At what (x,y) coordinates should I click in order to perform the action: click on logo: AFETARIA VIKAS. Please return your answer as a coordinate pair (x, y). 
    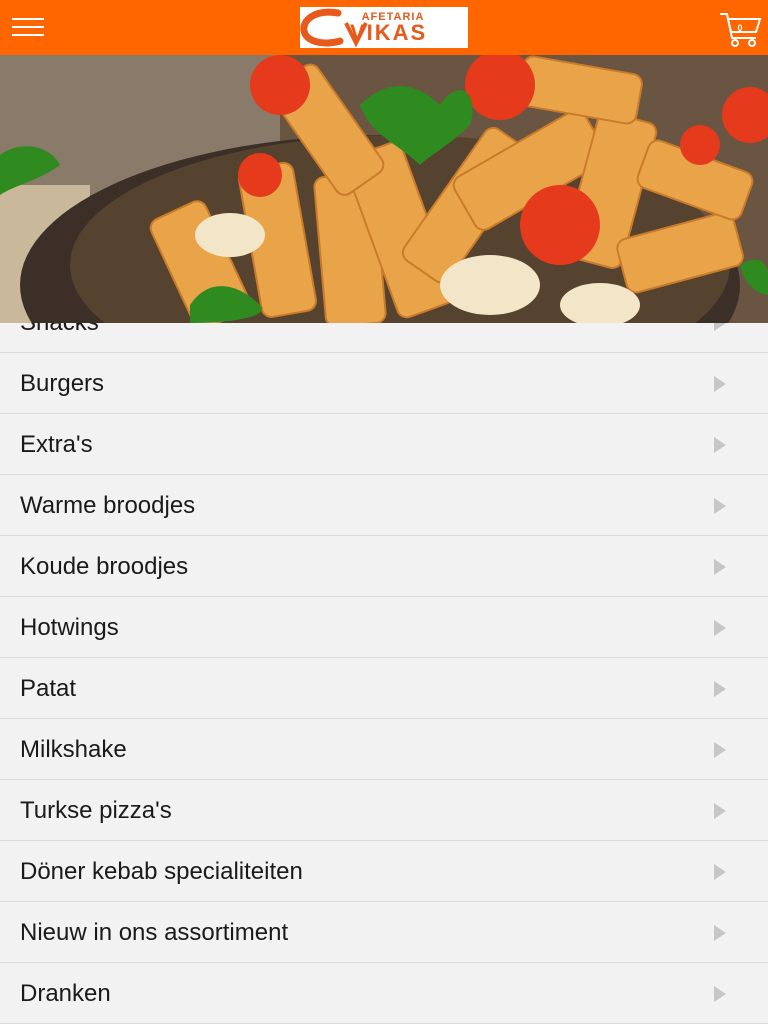
    Looking at the image, I should click on (384, 27).